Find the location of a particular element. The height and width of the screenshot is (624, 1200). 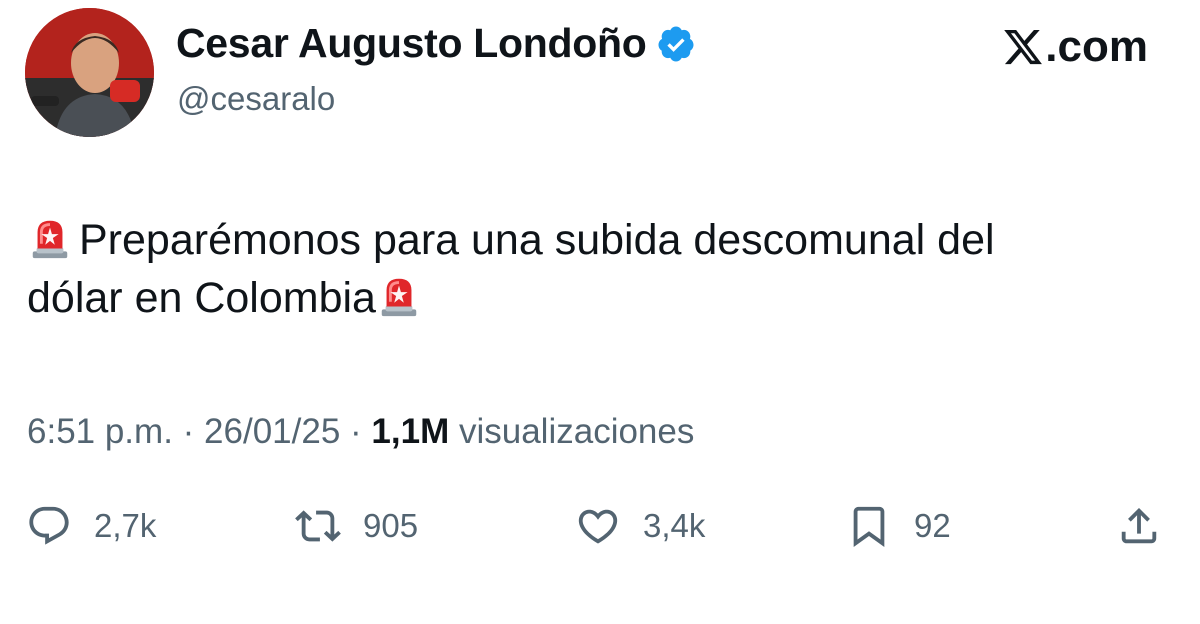

bookmark-icon is located at coordinates (869, 526).